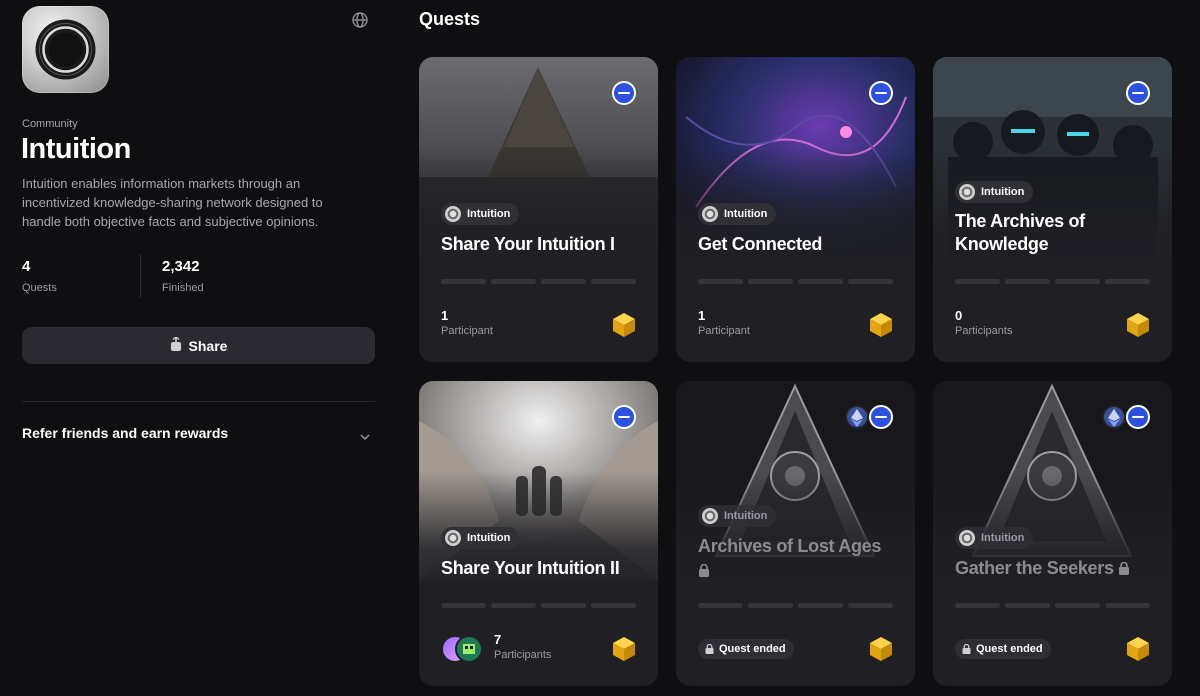 The width and height of the screenshot is (1200, 696). What do you see at coordinates (360, 20) in the screenshot?
I see `globe-icon` at bounding box center [360, 20].